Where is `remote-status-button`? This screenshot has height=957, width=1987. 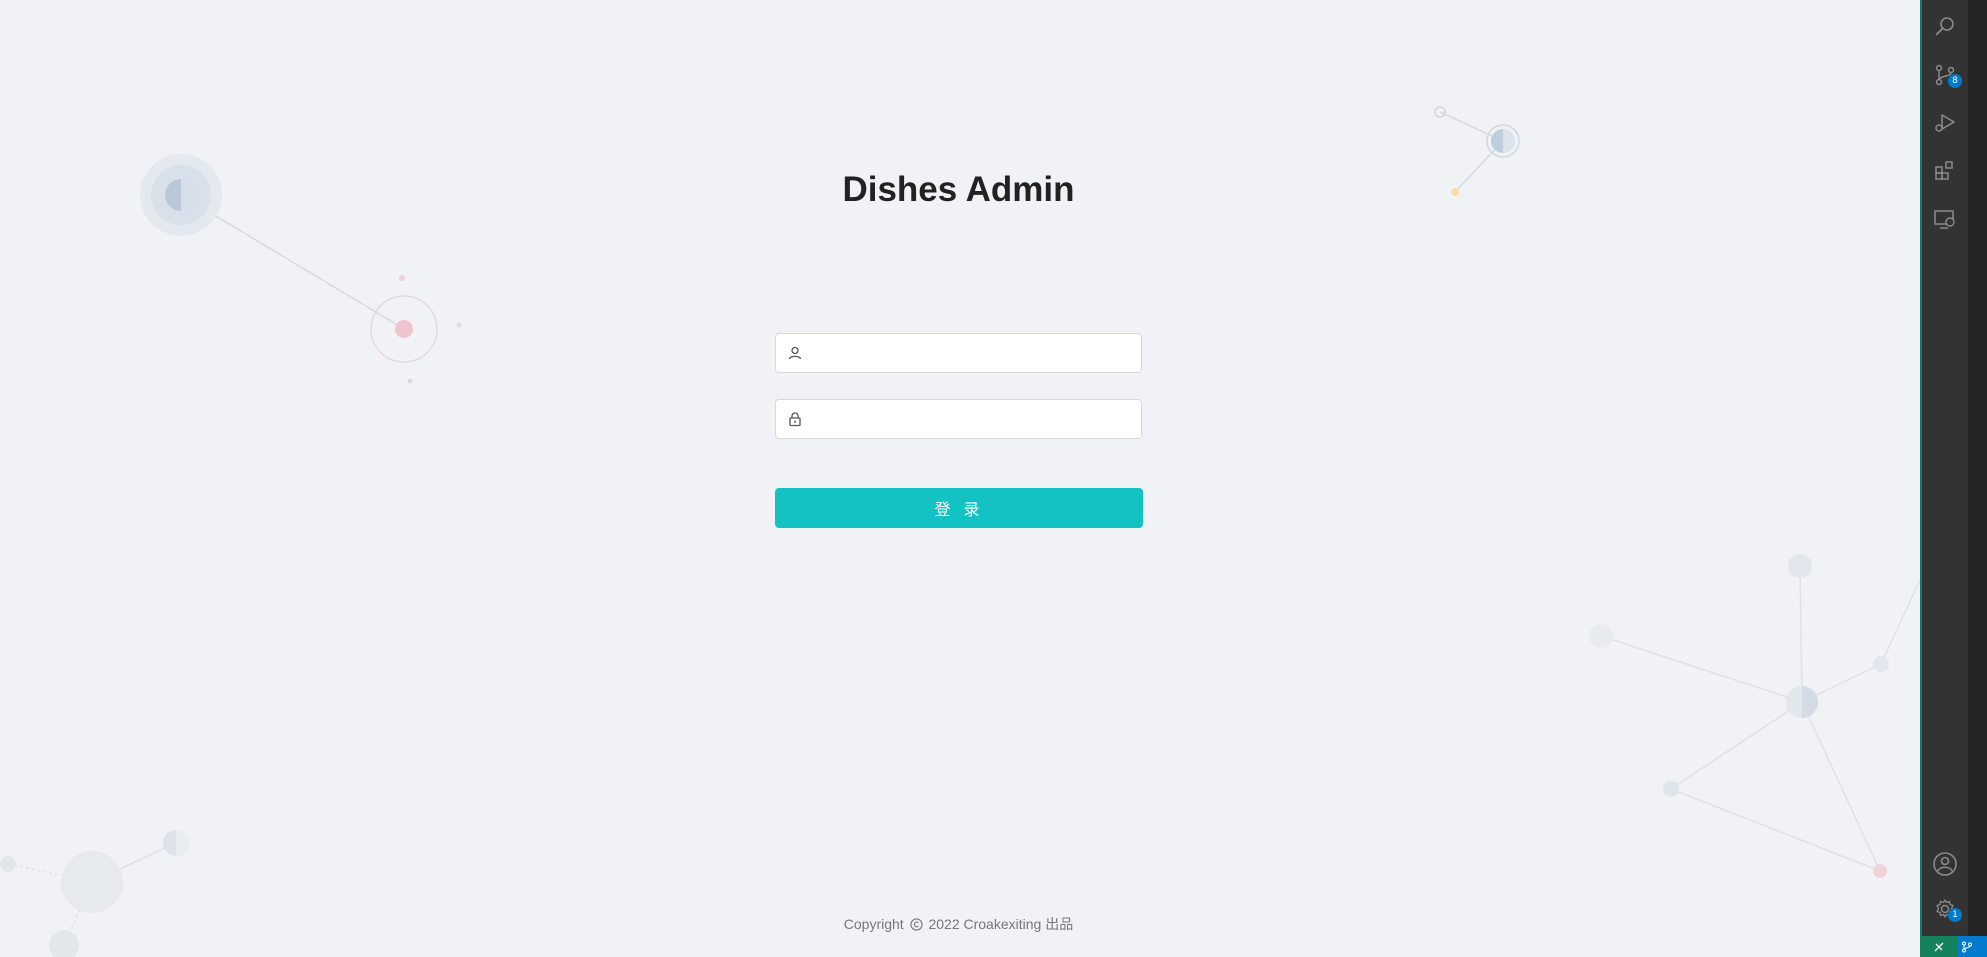 remote-status-button is located at coordinates (1938, 946).